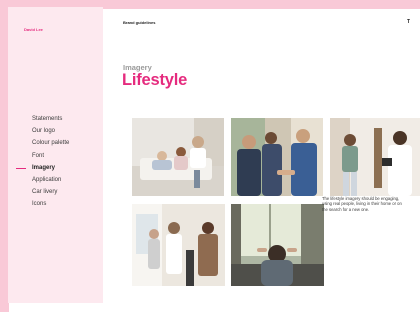  What do you see at coordinates (33, 29) in the screenshot?
I see `brand-name: David Lee` at bounding box center [33, 29].